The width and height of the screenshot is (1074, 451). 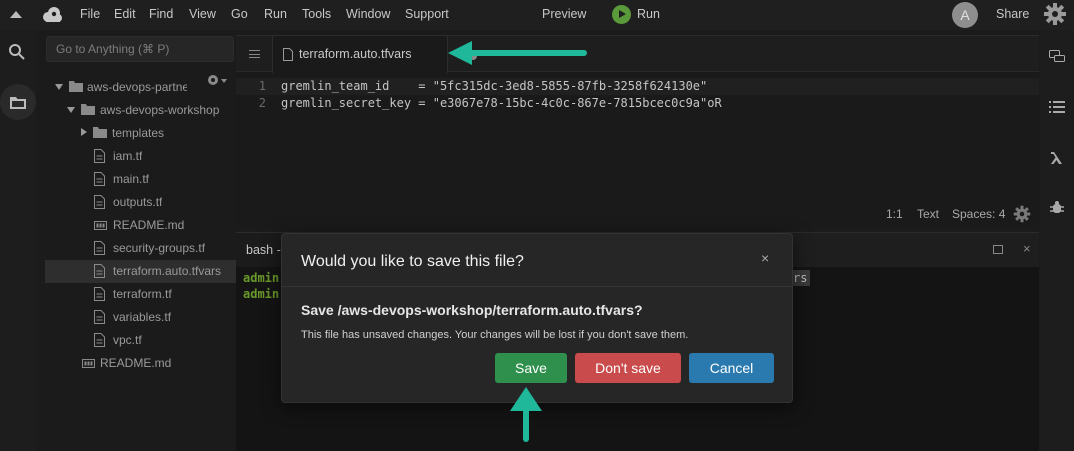 What do you see at coordinates (140, 340) in the screenshot?
I see `tree-item-vpc-tf: vpc.tf` at bounding box center [140, 340].